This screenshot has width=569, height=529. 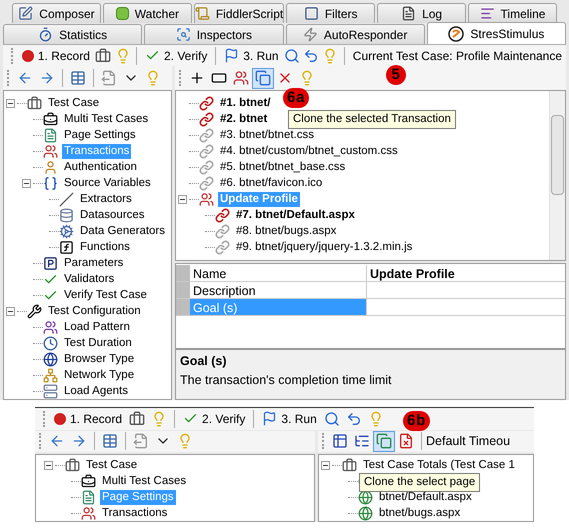 What do you see at coordinates (112, 215) in the screenshot?
I see `tree-item: Datasources` at bounding box center [112, 215].